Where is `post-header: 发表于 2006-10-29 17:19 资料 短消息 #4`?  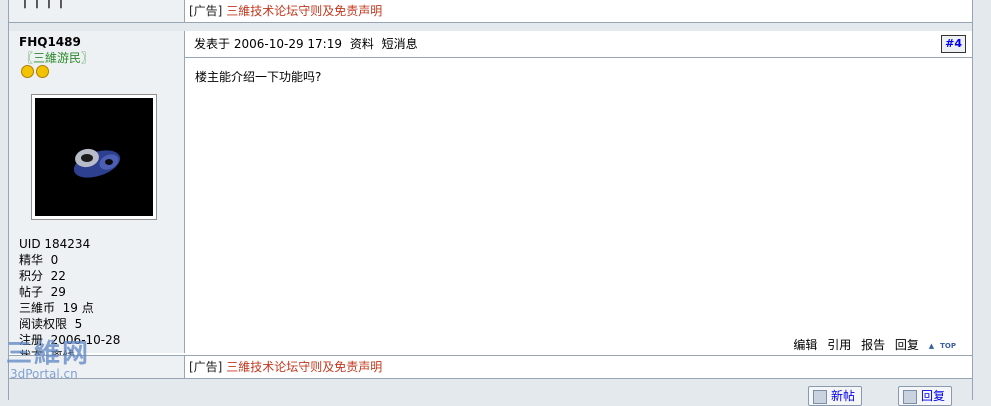
post-header: 发表于 2006-10-29 17:19 资料 短消息 #4 is located at coordinates (578, 44).